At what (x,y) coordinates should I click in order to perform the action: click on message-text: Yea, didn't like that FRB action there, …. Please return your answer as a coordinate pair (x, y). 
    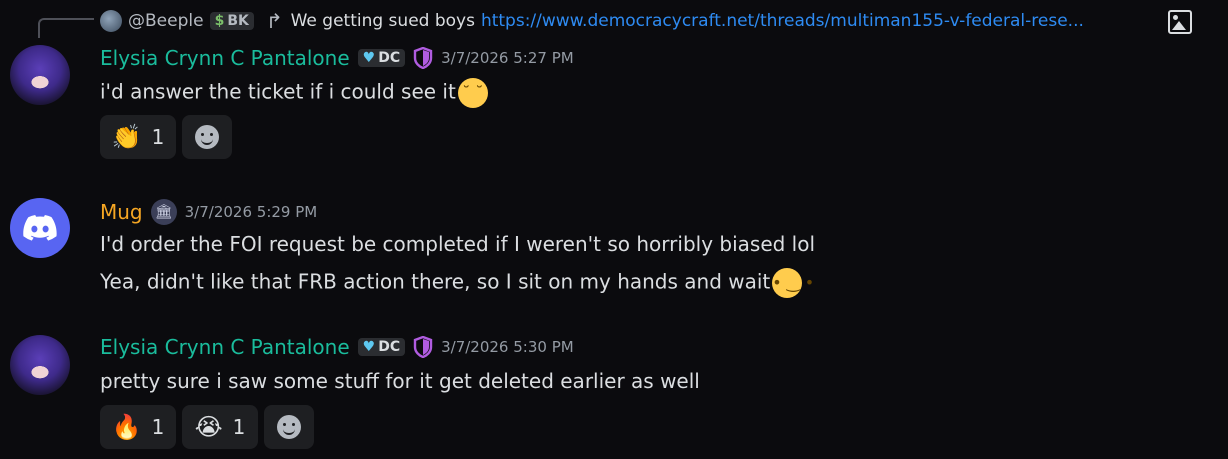
    Looking at the image, I should click on (457, 283).